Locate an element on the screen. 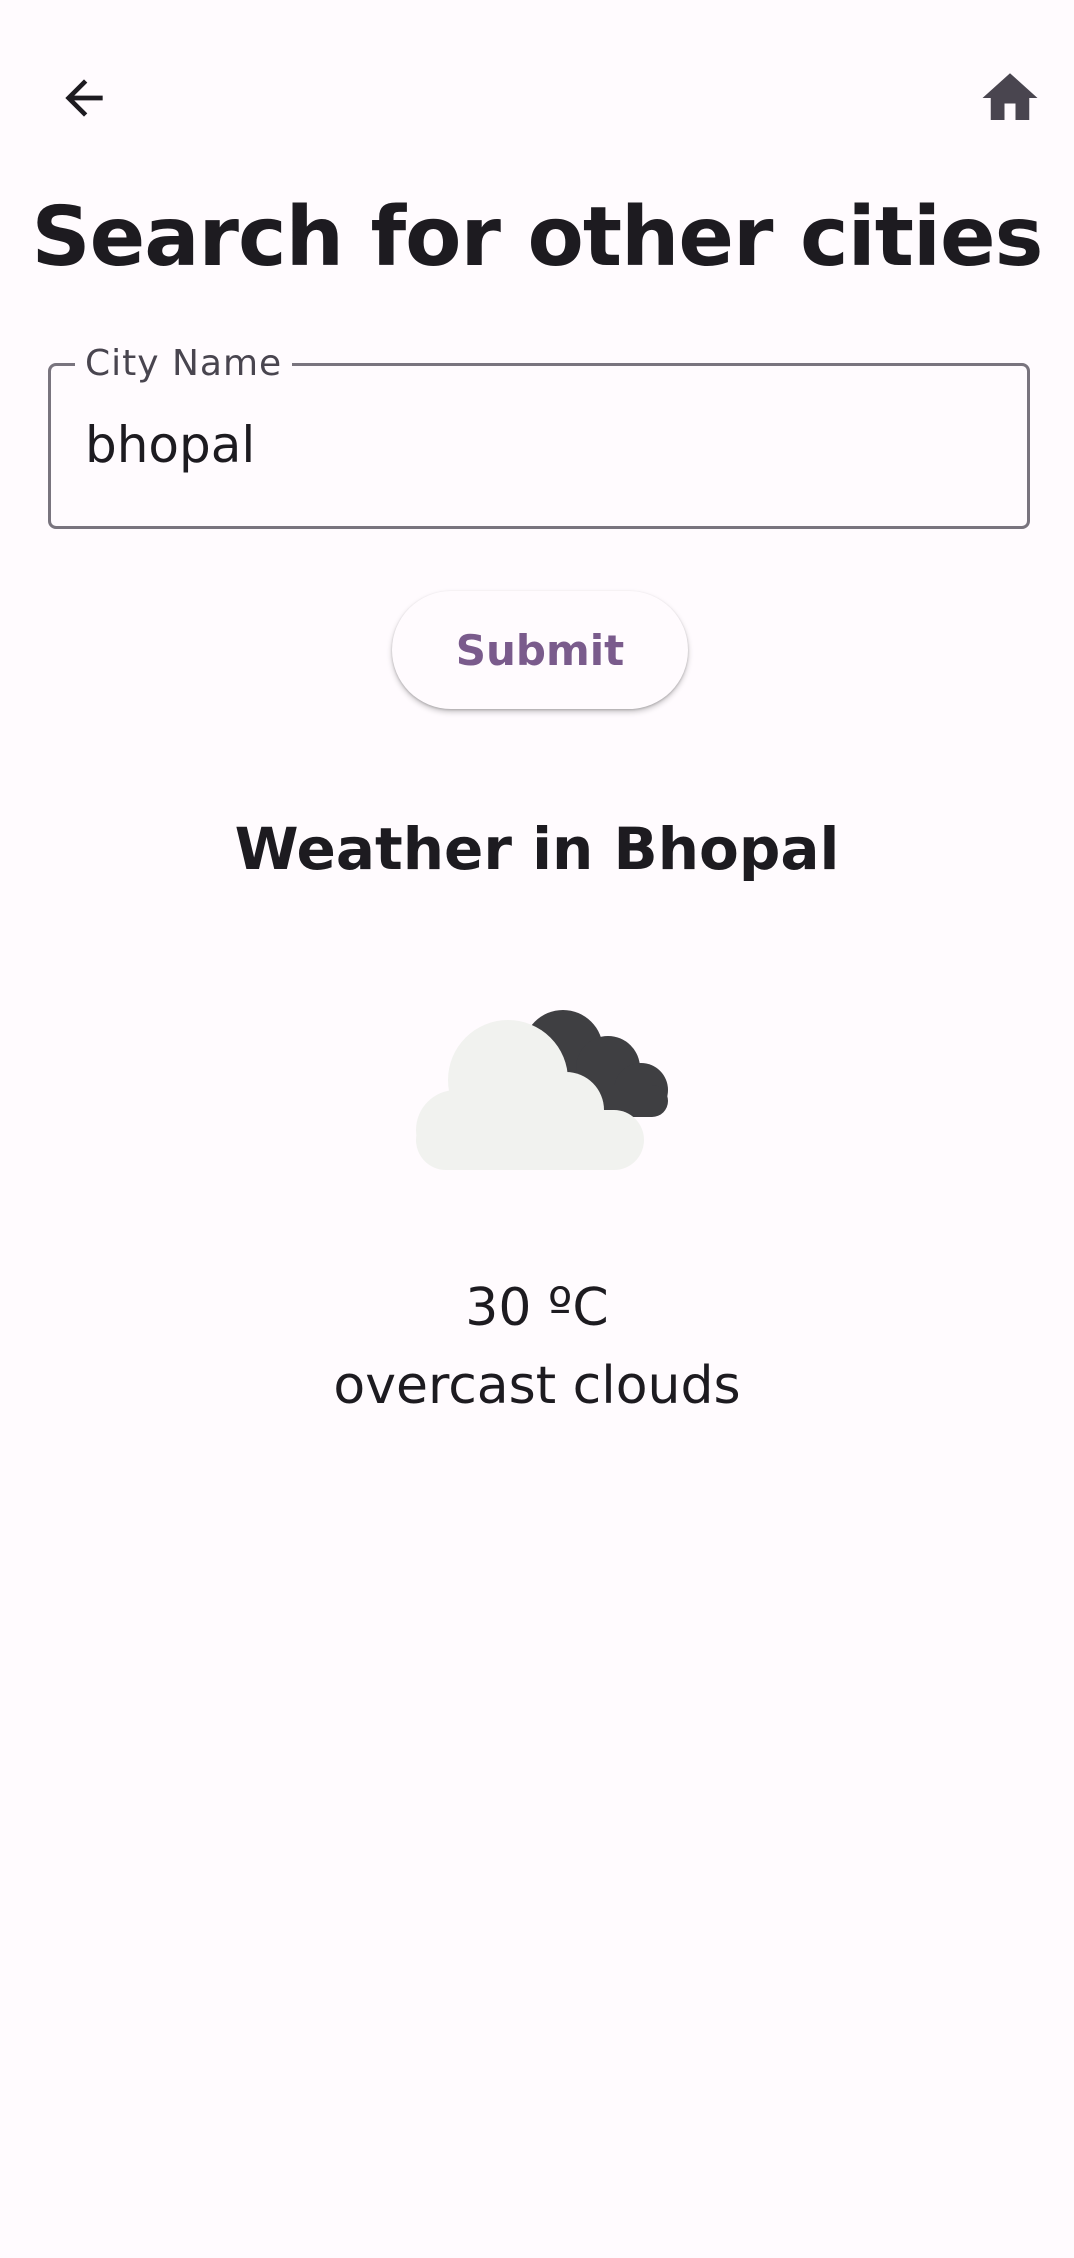 The height and width of the screenshot is (2258, 1074). city-name-label: City Name is located at coordinates (184, 364).